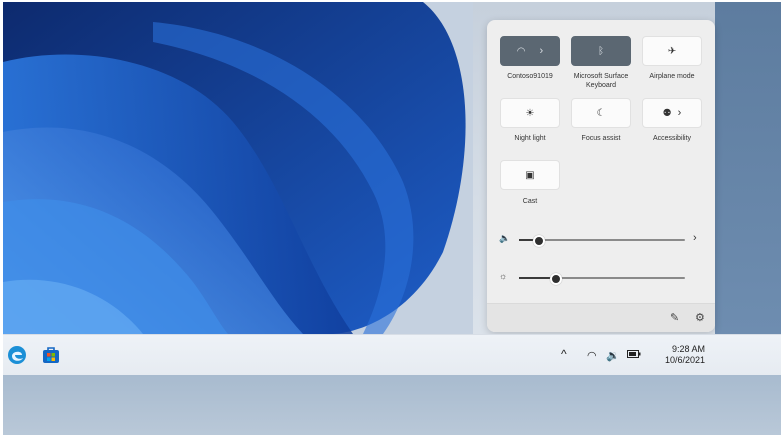  What do you see at coordinates (542, 51) in the screenshot?
I see `wifi-chevron-icon: ›` at bounding box center [542, 51].